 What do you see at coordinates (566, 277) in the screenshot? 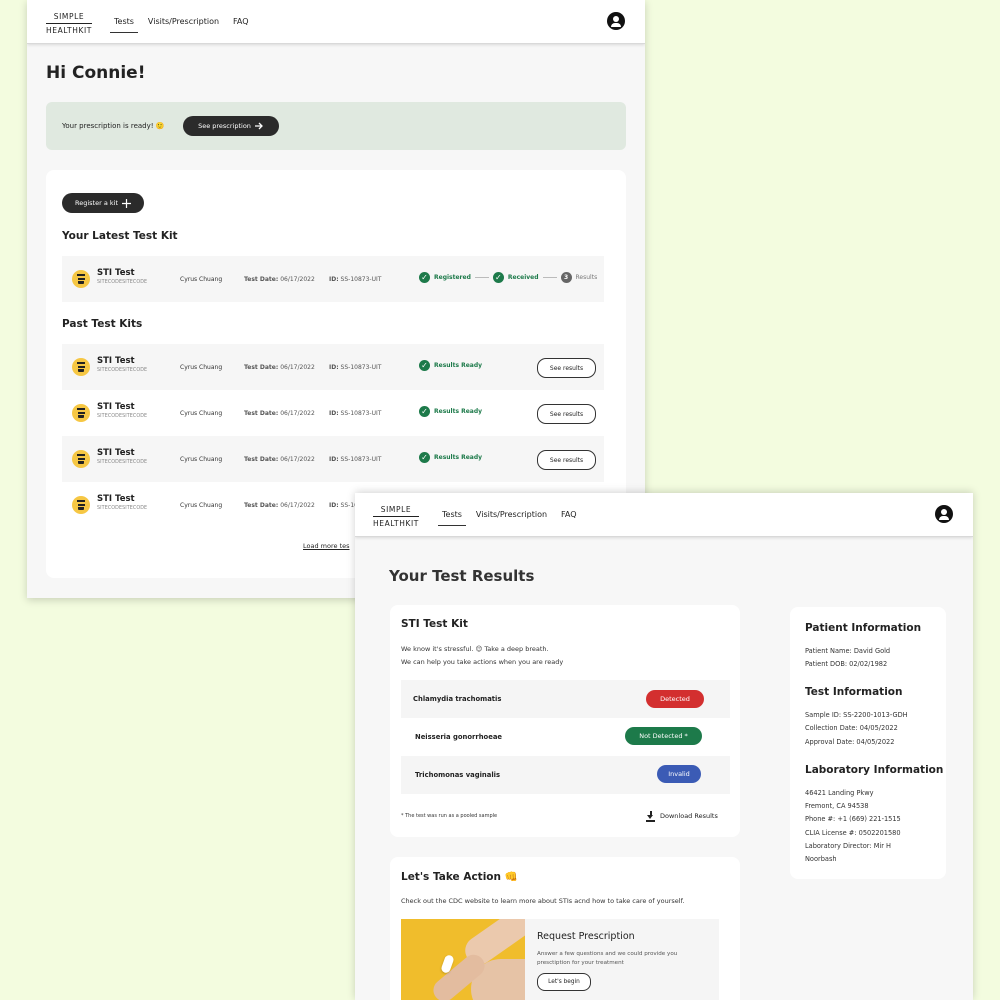
I see `step-number-badge: 3` at bounding box center [566, 277].